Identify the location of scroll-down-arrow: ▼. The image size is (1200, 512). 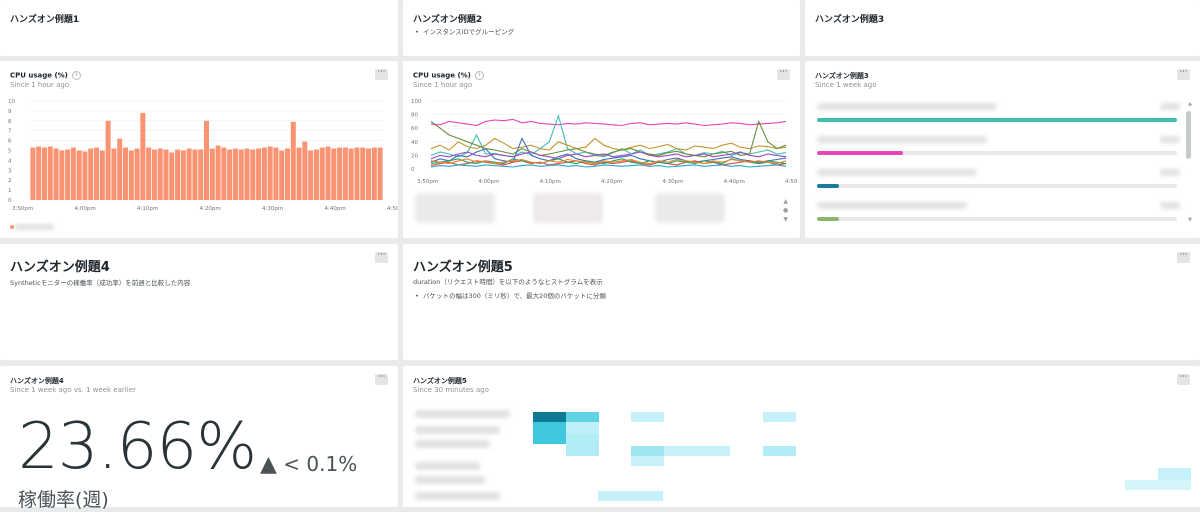
(1190, 220).